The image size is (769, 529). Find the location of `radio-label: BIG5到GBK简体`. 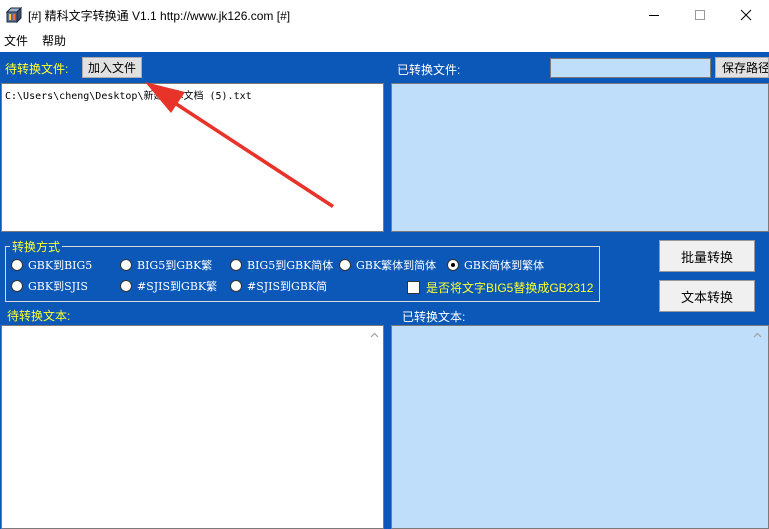

radio-label: BIG5到GBK简体 is located at coordinates (290, 265).